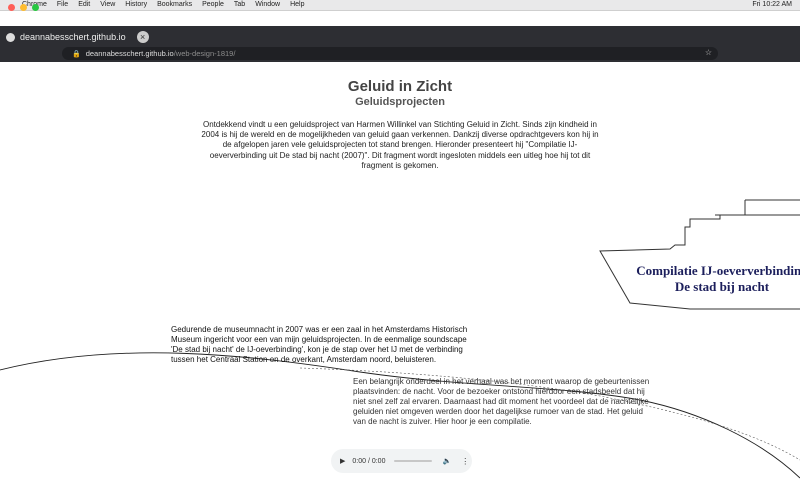  I want to click on menu-item: People, so click(213, 5).